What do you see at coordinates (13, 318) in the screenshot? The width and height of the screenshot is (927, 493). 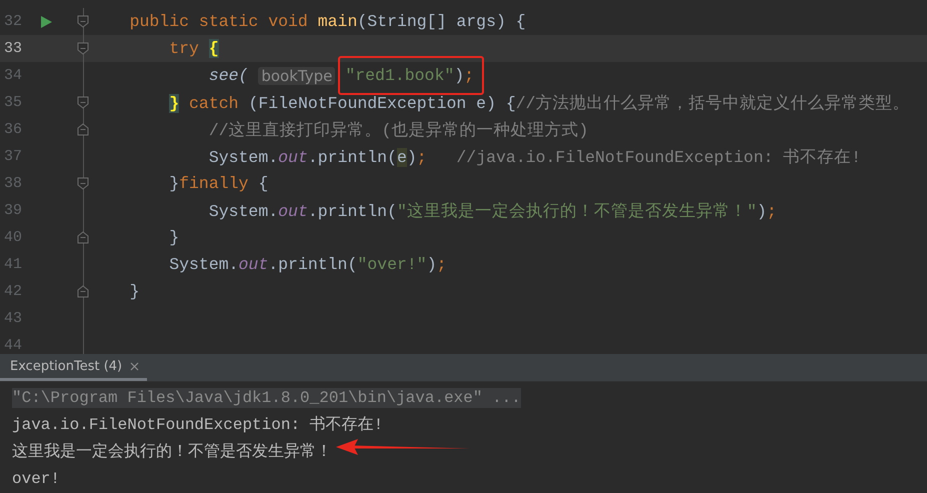 I see `line-number: 43` at bounding box center [13, 318].